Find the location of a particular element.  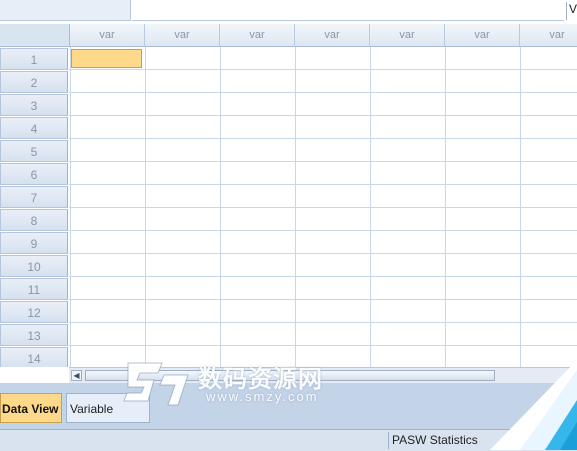

row-header-13: 13 is located at coordinates (34, 335).